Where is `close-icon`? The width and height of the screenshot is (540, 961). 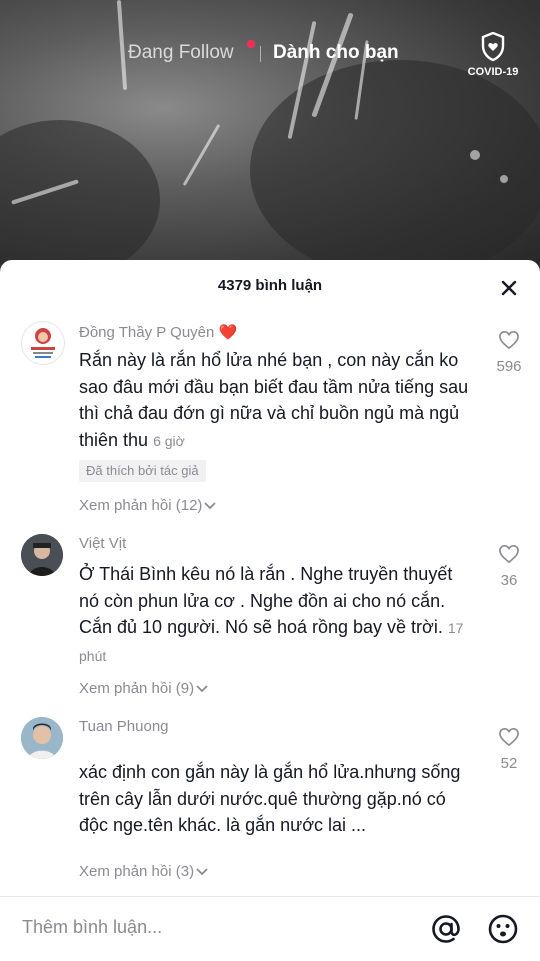
close-icon is located at coordinates (509, 288).